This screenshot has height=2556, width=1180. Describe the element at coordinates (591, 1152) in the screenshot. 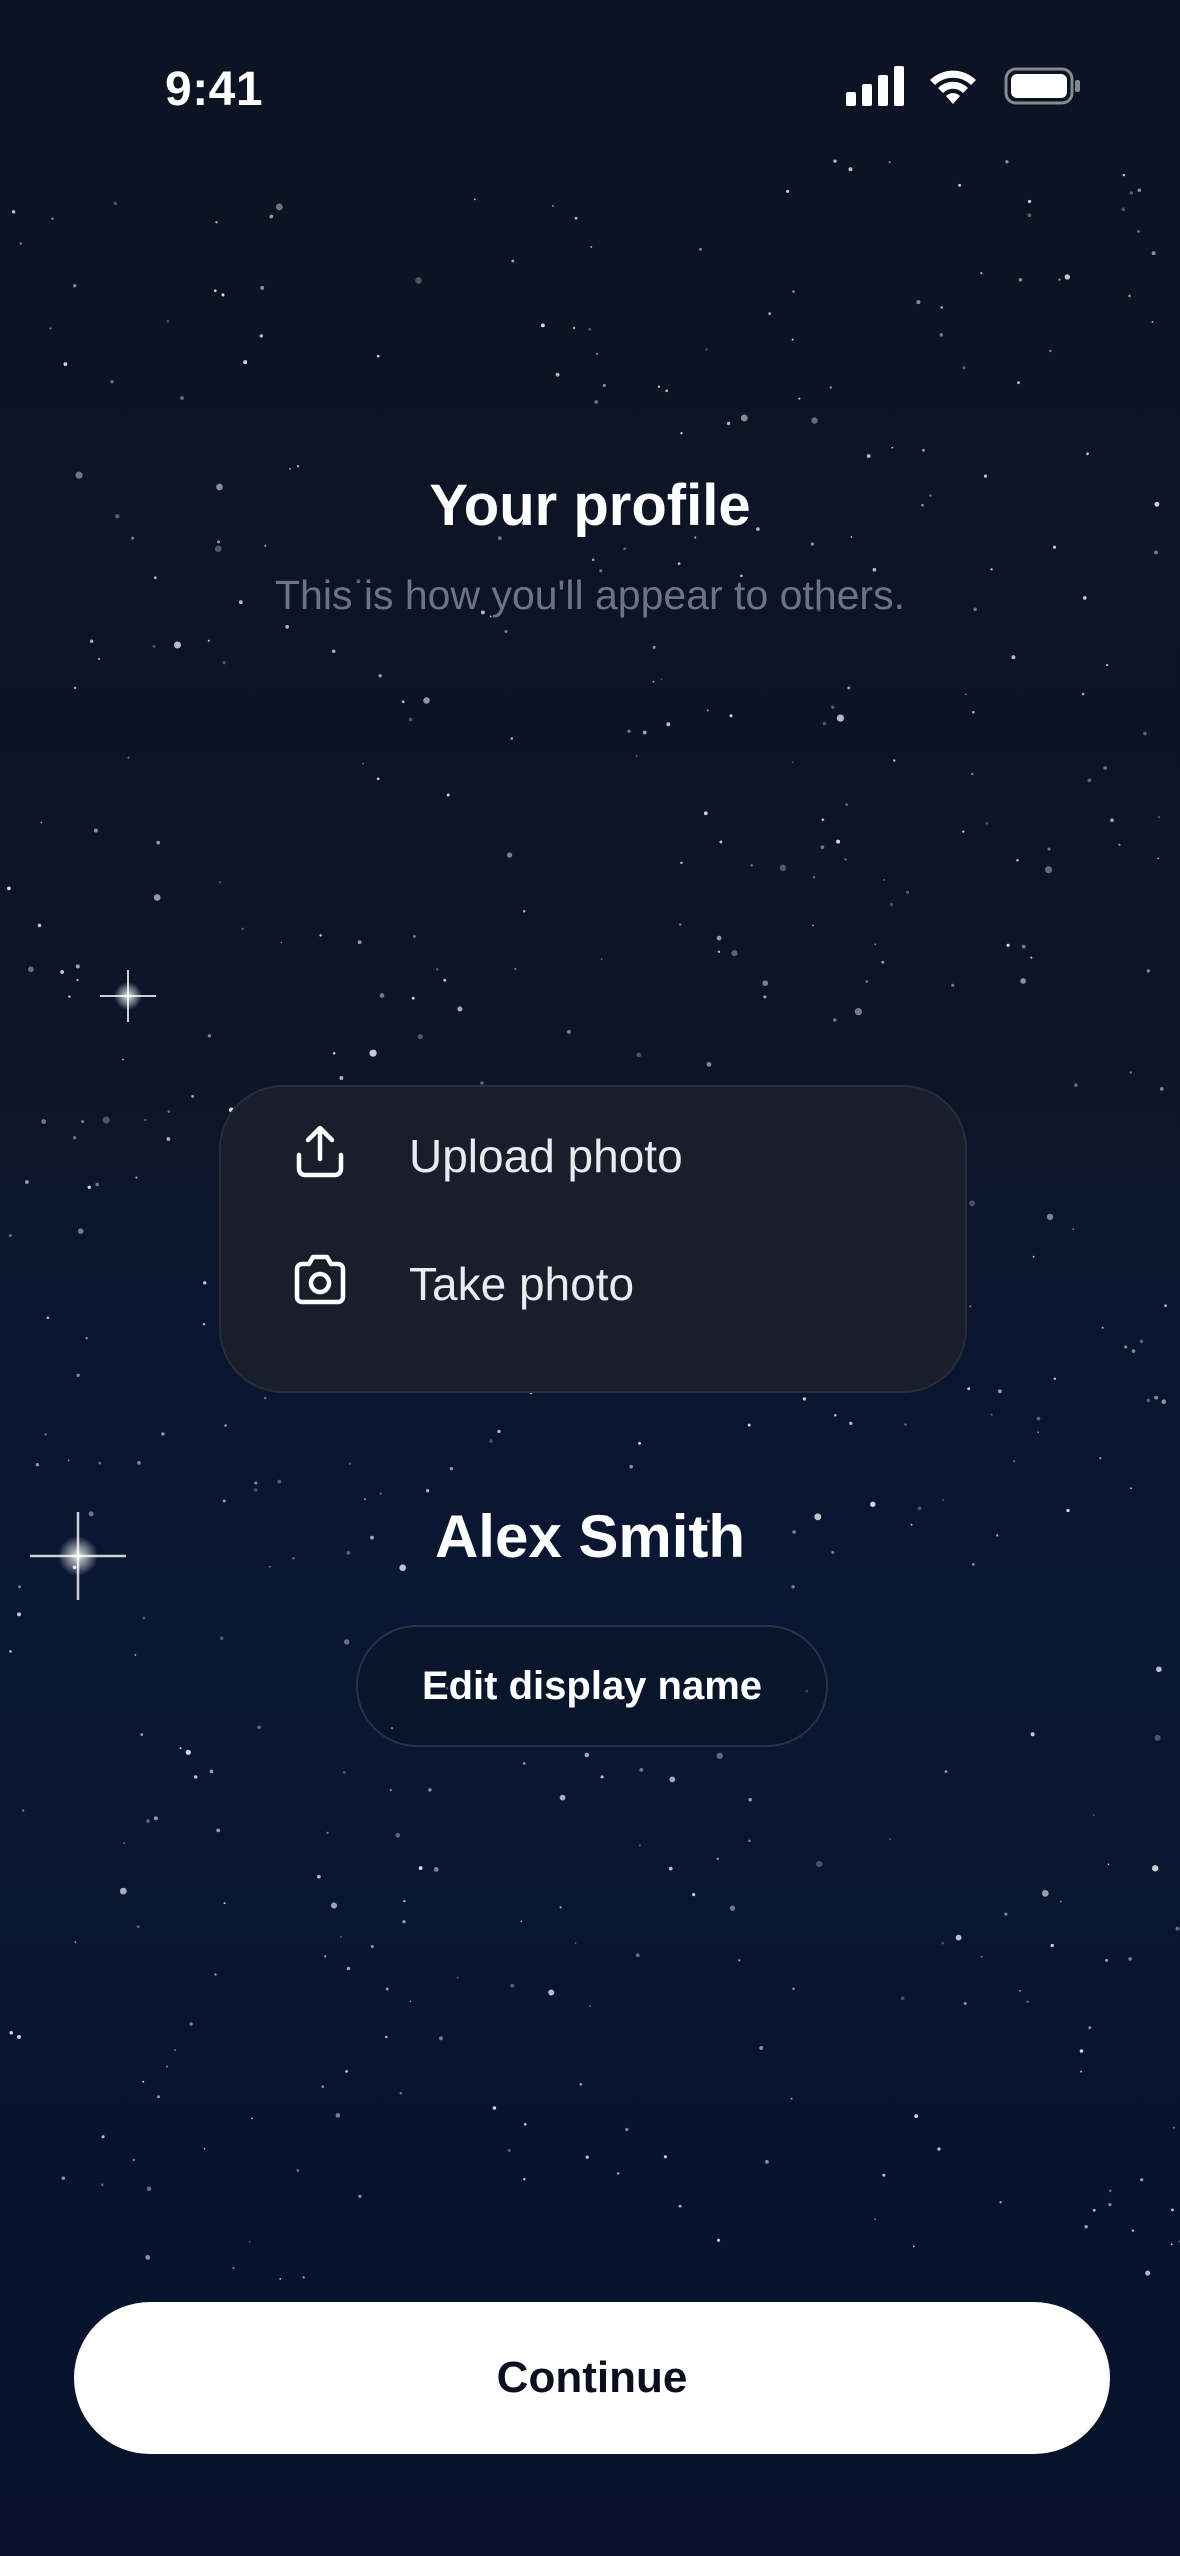

I see `upload-photo-option: Upload photo` at that location.